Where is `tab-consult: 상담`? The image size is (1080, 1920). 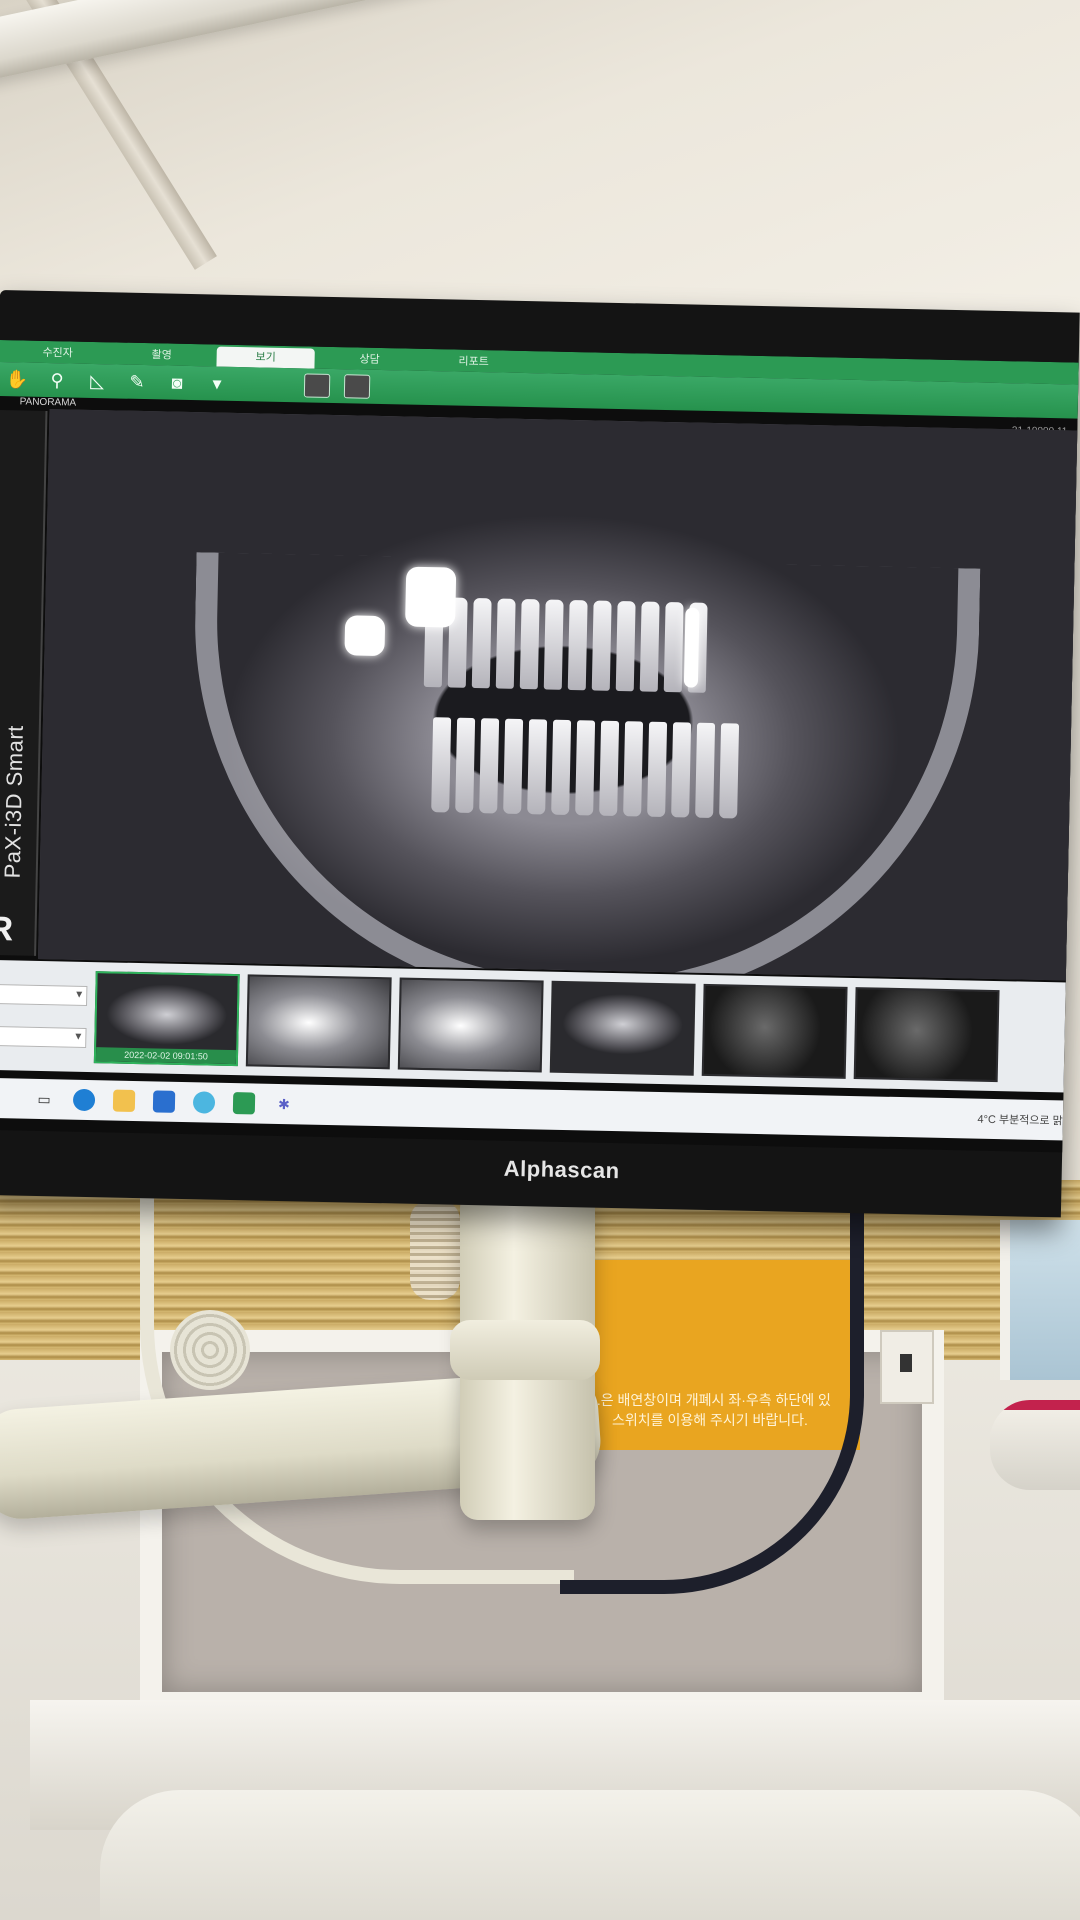 tab-consult: 상담 is located at coordinates (369, 360).